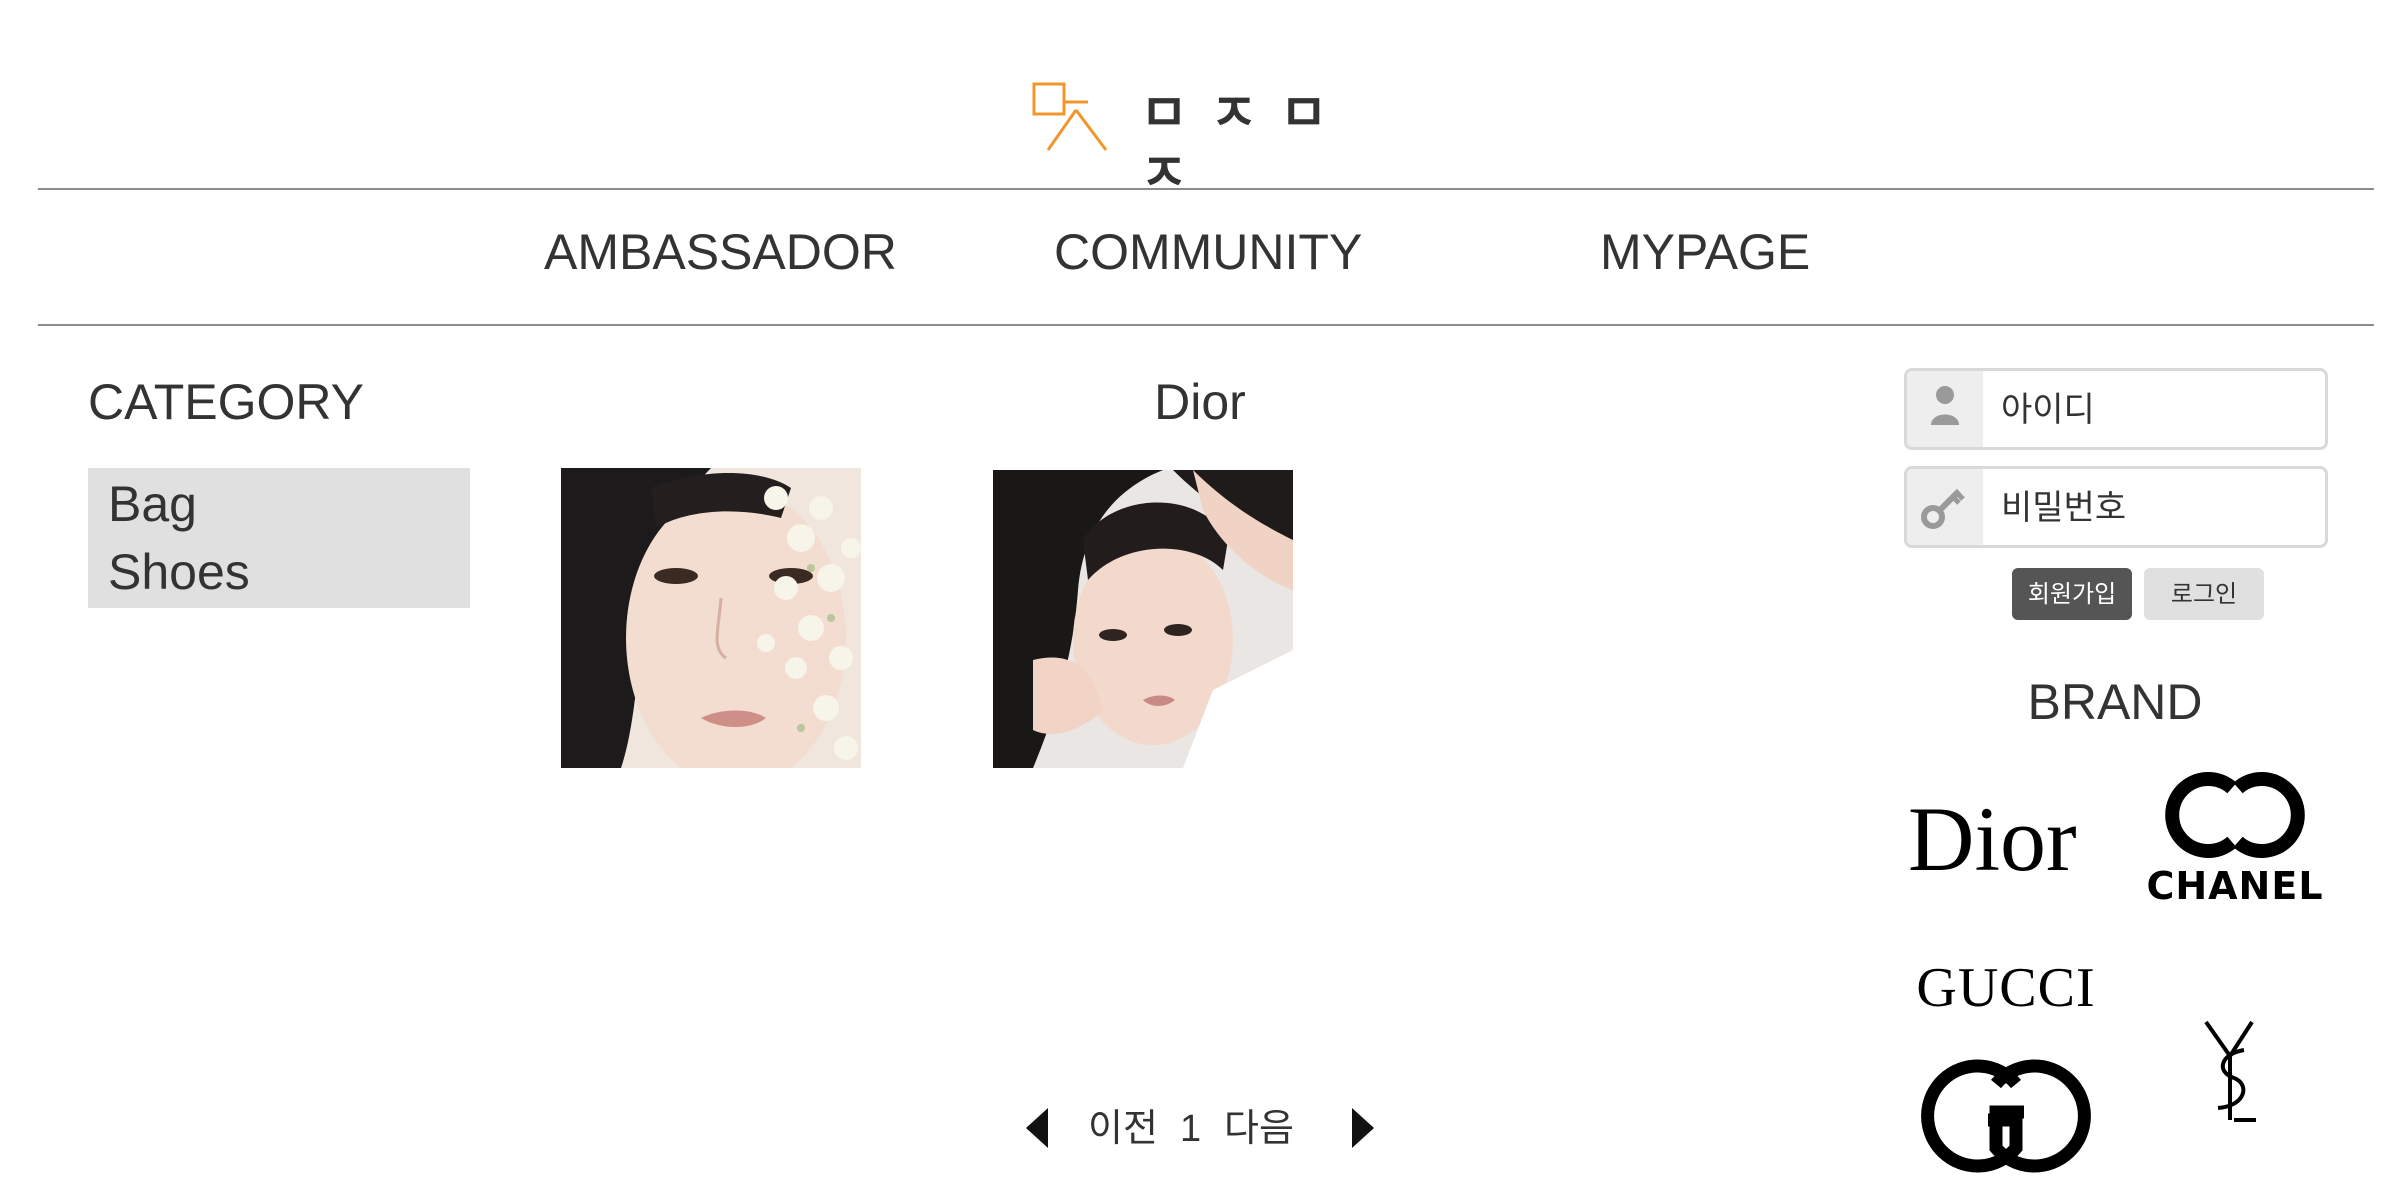  Describe the element at coordinates (1705, 252) in the screenshot. I see `nav-mypage: MYPAGE` at that location.